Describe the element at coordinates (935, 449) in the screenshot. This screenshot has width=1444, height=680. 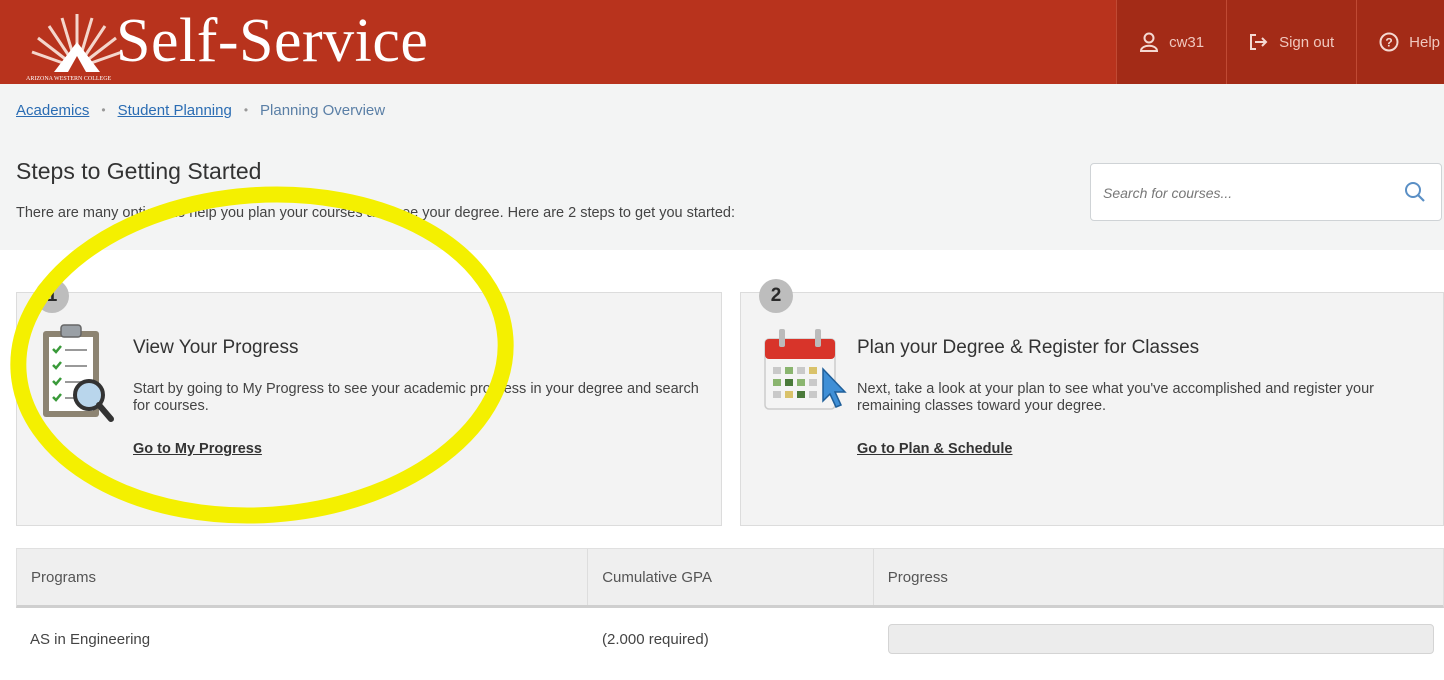
I see `go-to-plan-schedule-link: Go to Plan & Schedule` at that location.